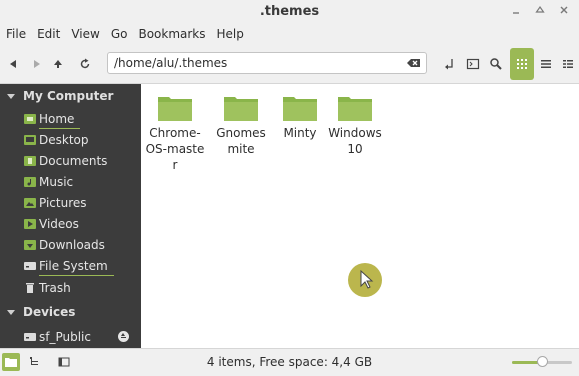  I want to click on eject-icon, so click(123, 336).